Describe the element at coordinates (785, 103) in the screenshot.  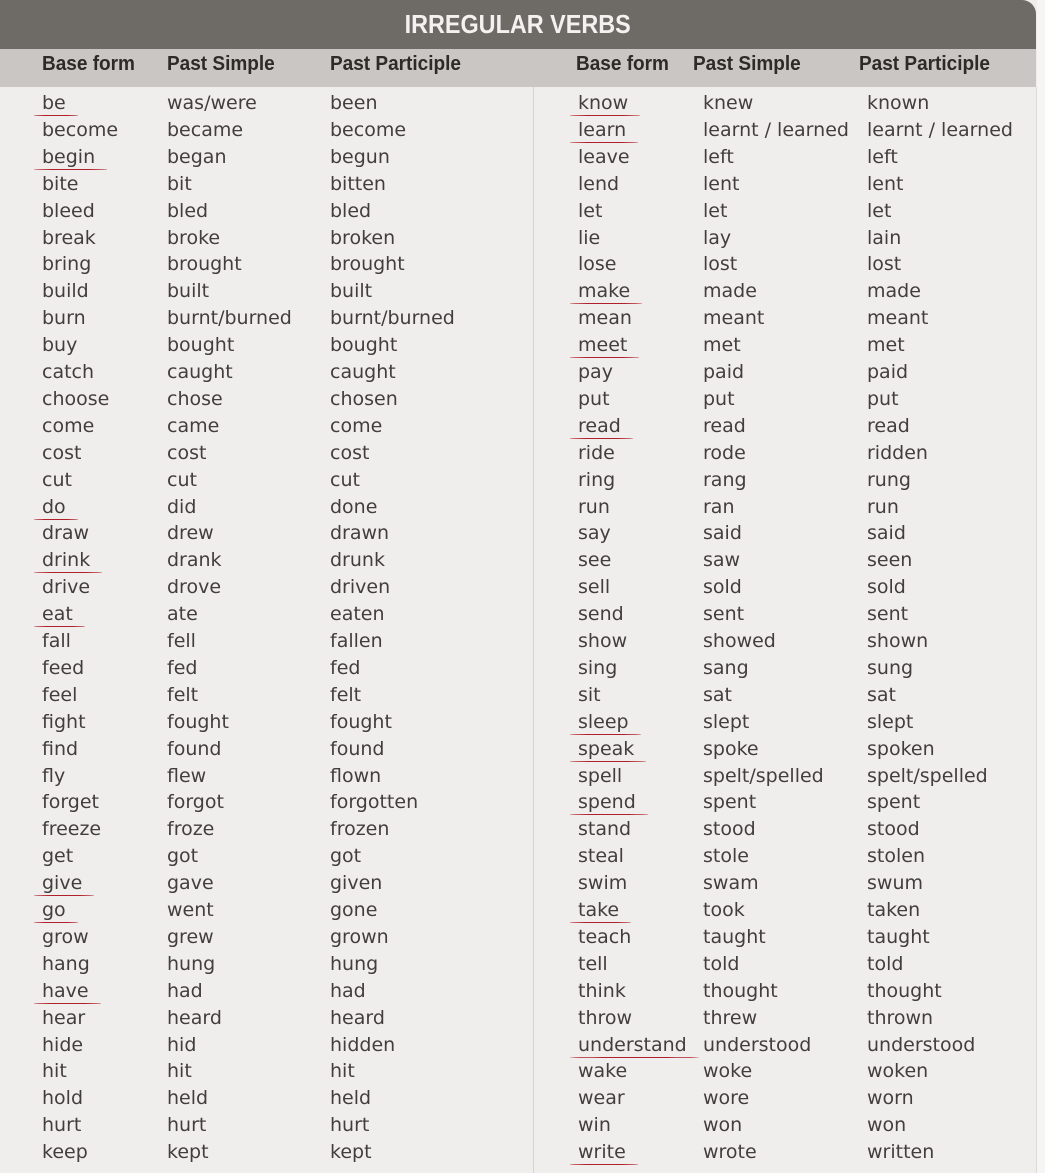
I see `verb-row: know knew known` at that location.